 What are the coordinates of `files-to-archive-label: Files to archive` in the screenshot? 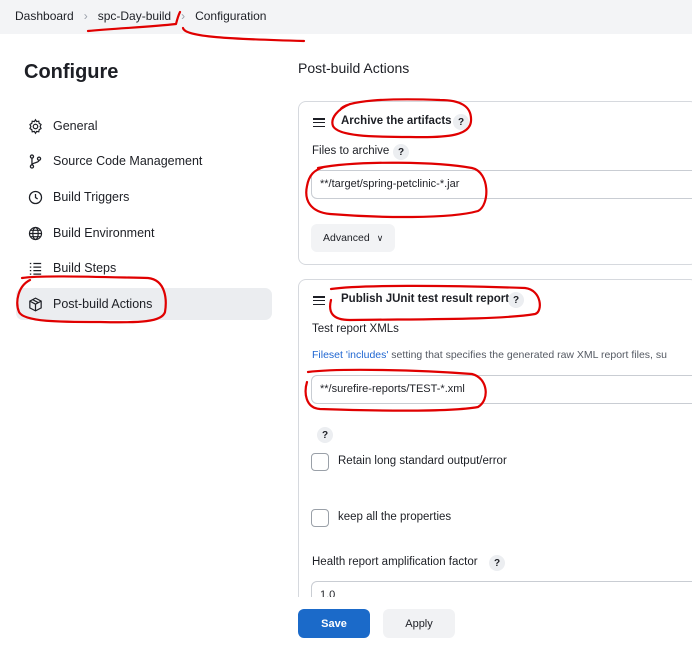 It's located at (351, 151).